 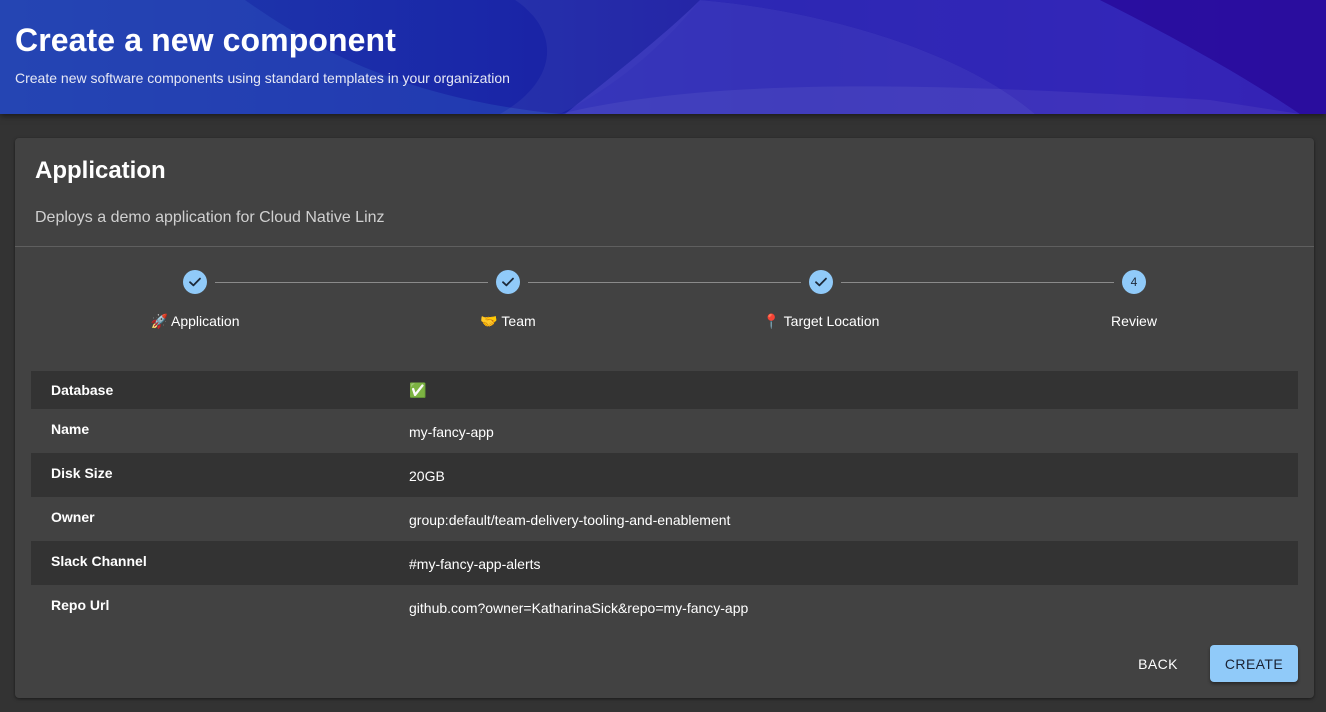 I want to click on review-value: ✅, so click(x=418, y=390).